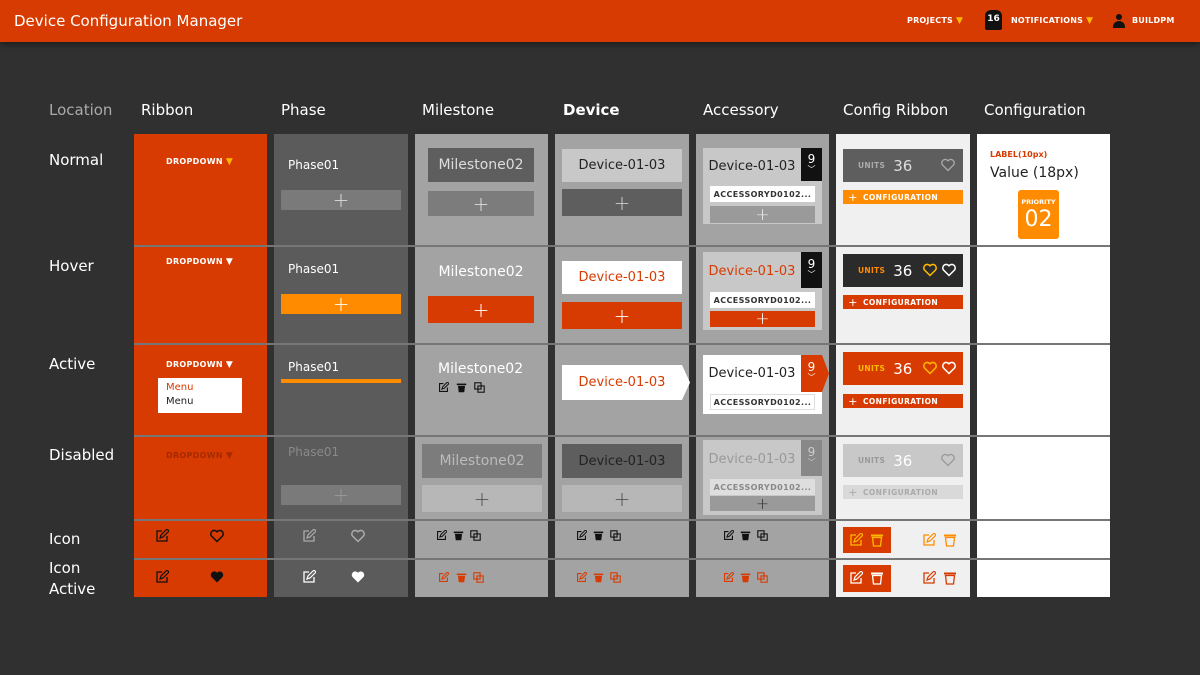 The image size is (1200, 675). Describe the element at coordinates (993, 20) in the screenshot. I see `notification-bell-icon: 16` at that location.